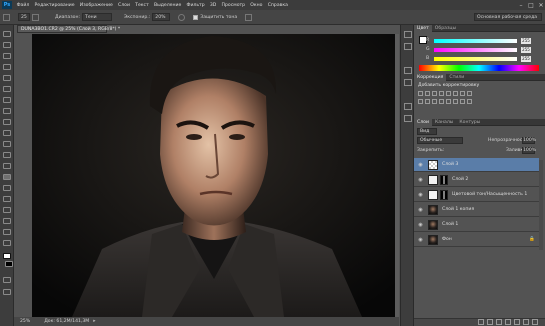 Image resolution: width=545 pixels, height=326 pixels. I want to click on history-icon, so click(408, 34).